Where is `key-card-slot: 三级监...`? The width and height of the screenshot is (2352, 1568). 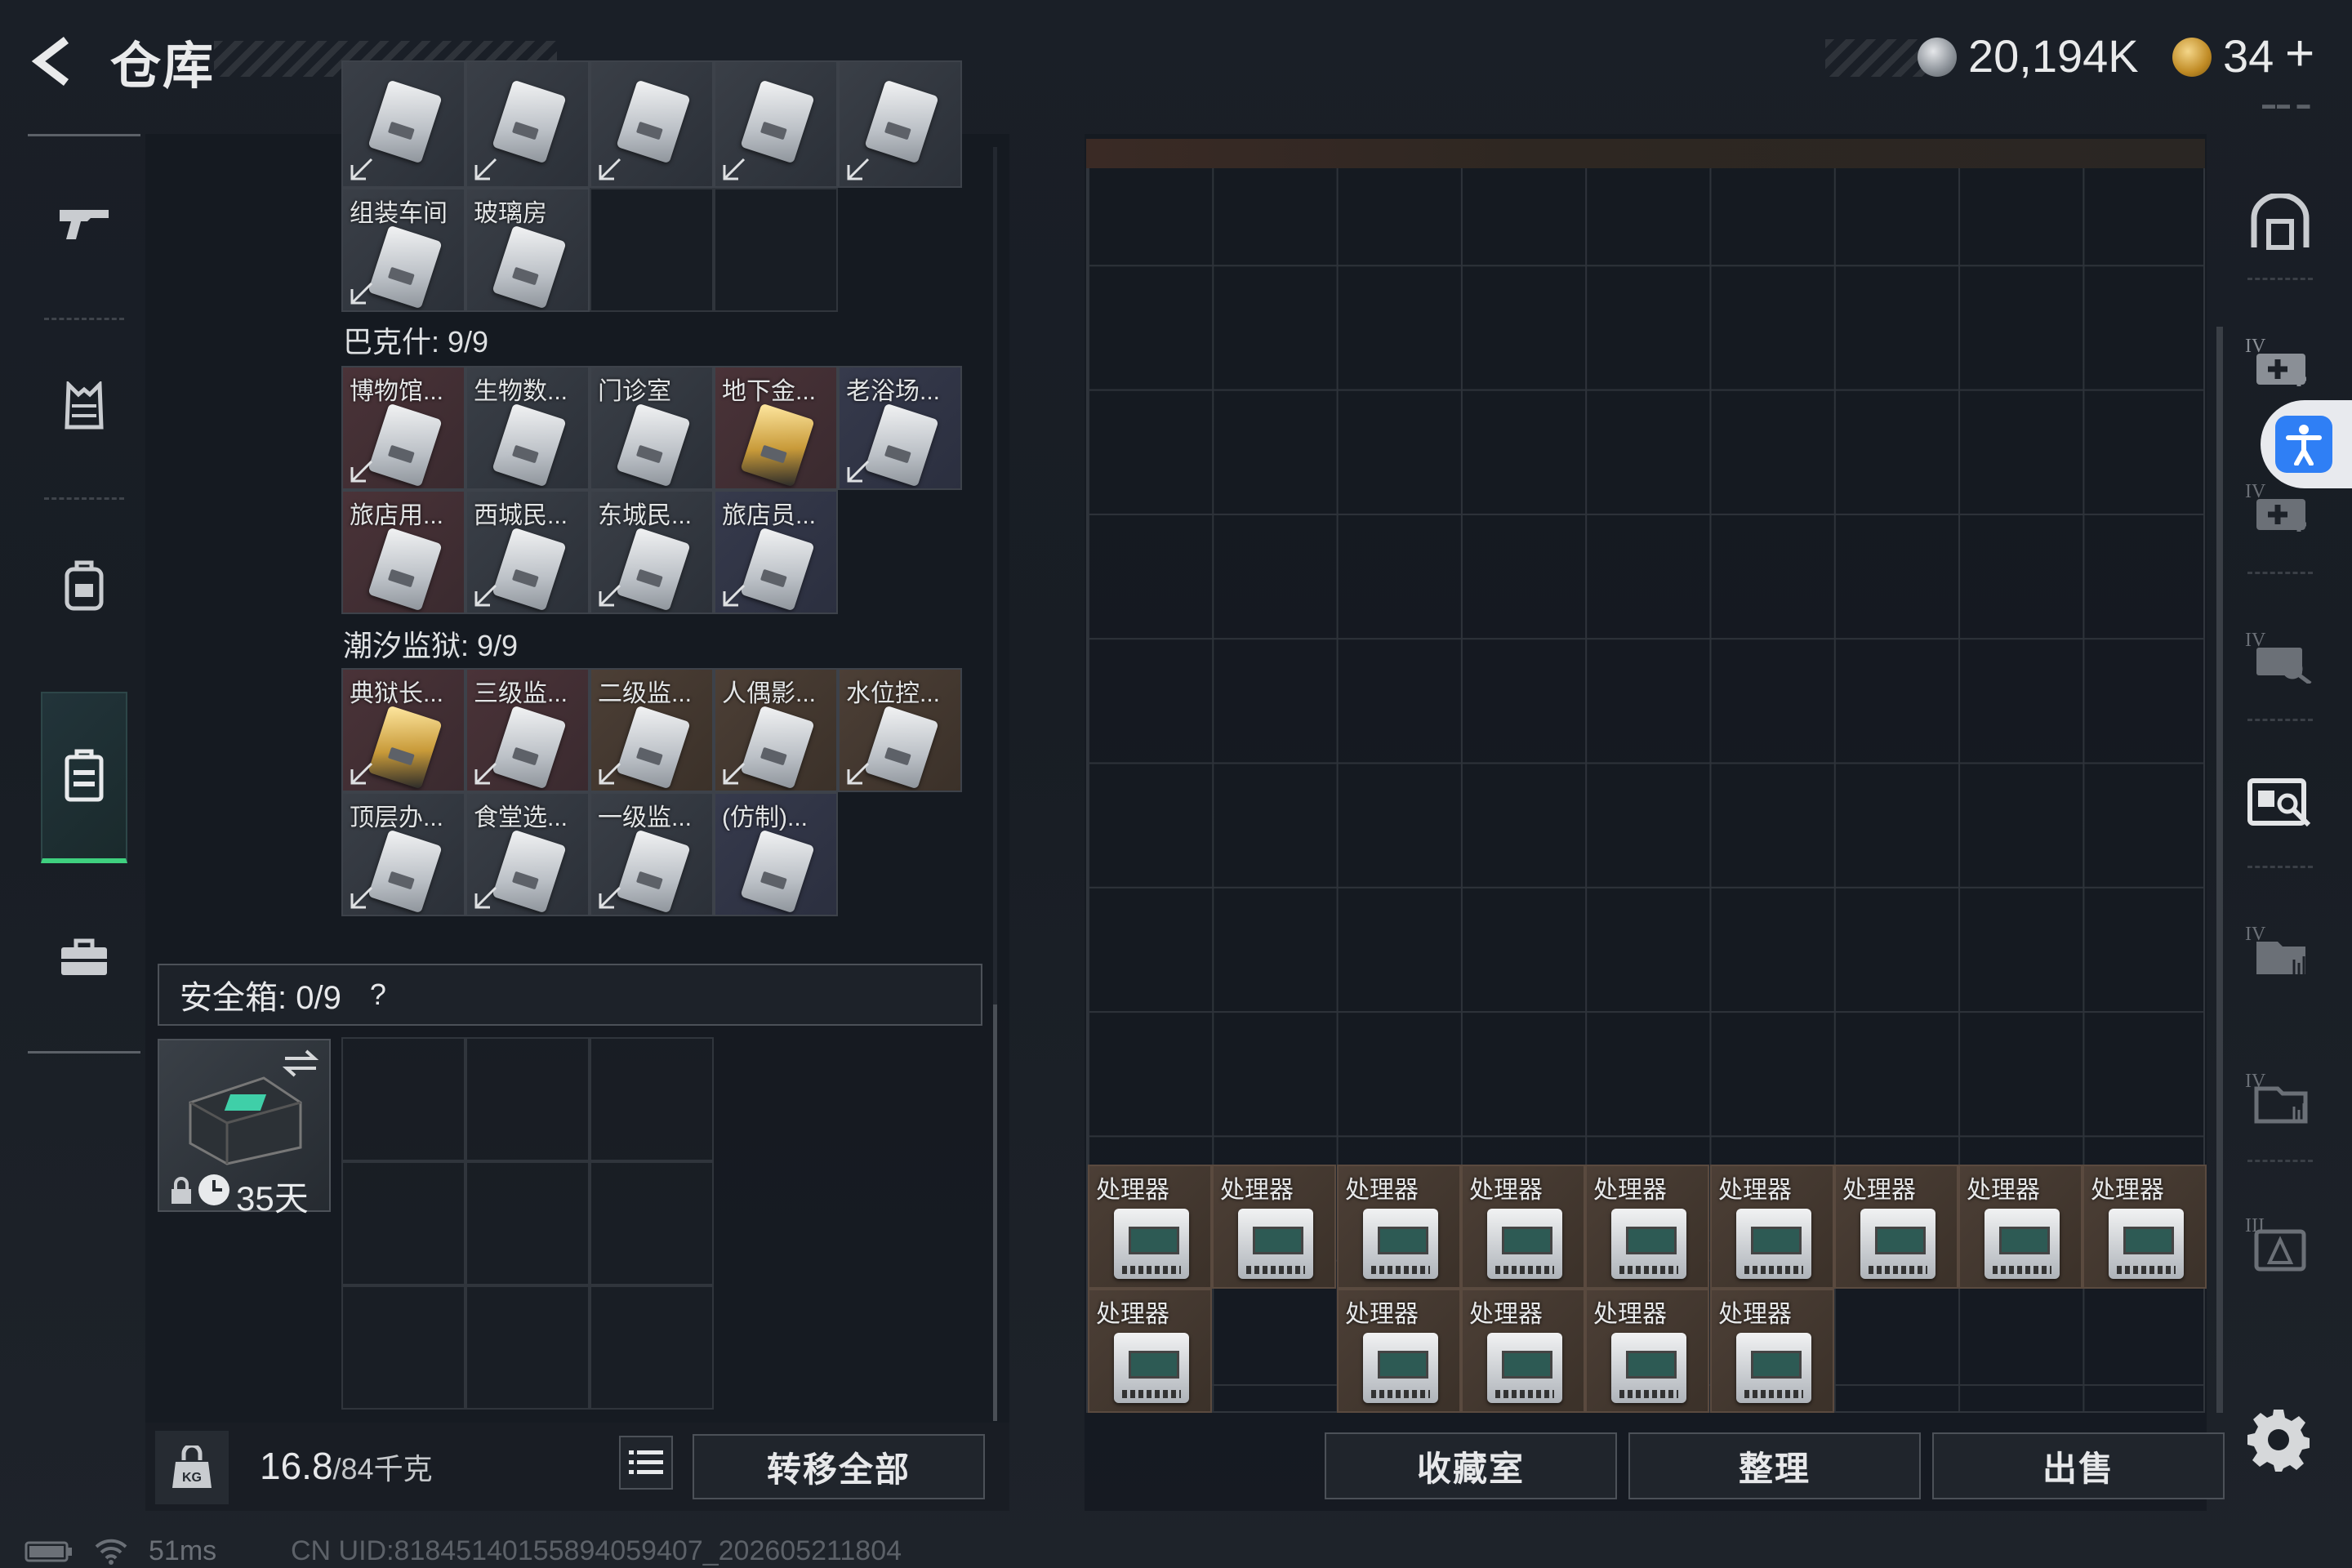 key-card-slot: 三级监... is located at coordinates (528, 730).